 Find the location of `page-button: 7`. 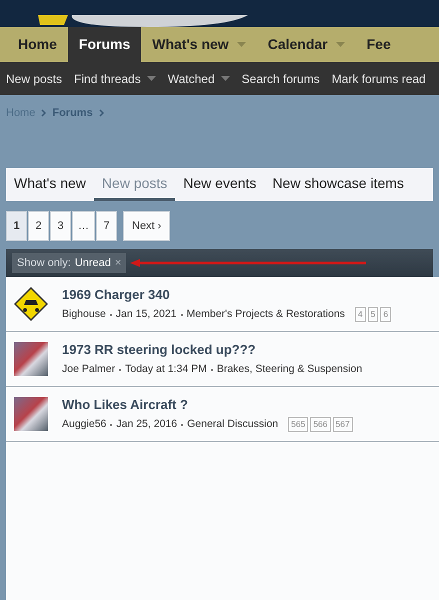

page-button: 7 is located at coordinates (106, 226).